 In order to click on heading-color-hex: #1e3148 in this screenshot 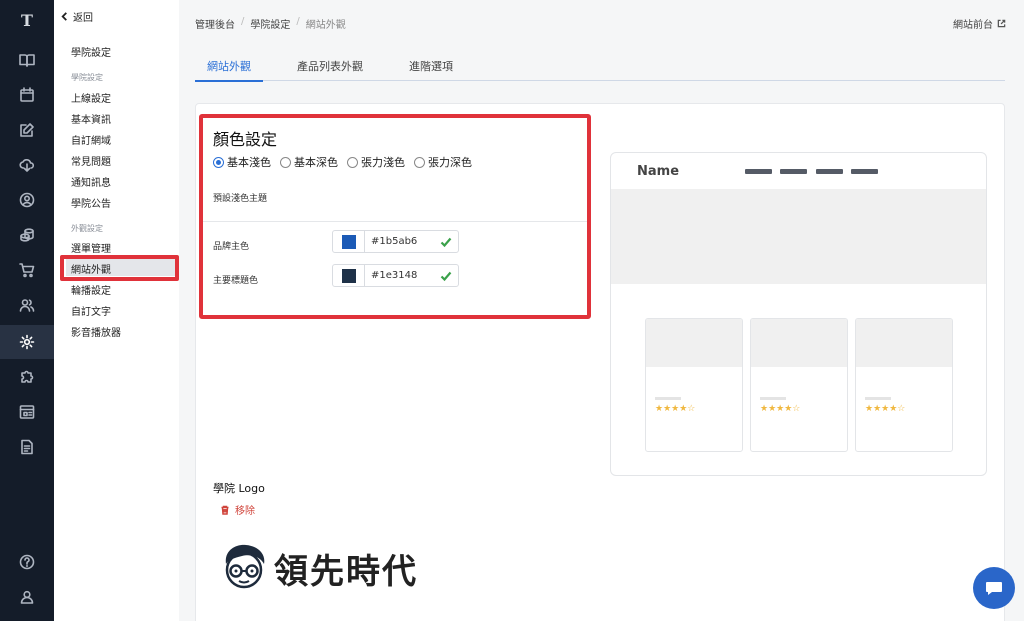, I will do `click(405, 275)`.